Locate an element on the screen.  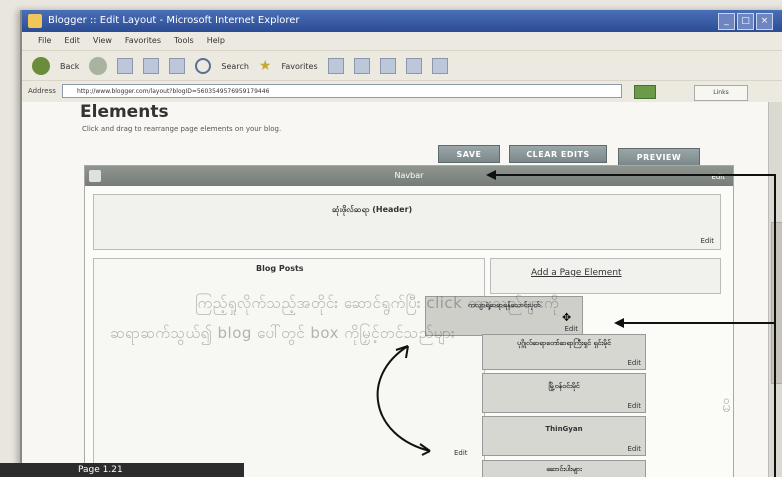
favorites-star-icon: ★ is located at coordinates (265, 66).